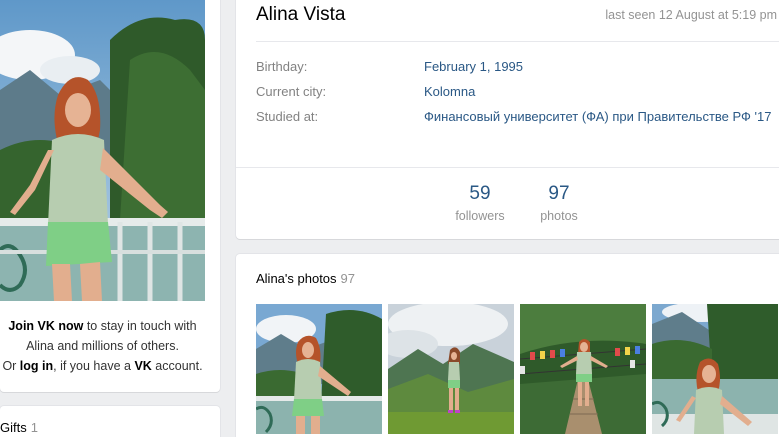  I want to click on gifts-title: Gifts, so click(13, 427).